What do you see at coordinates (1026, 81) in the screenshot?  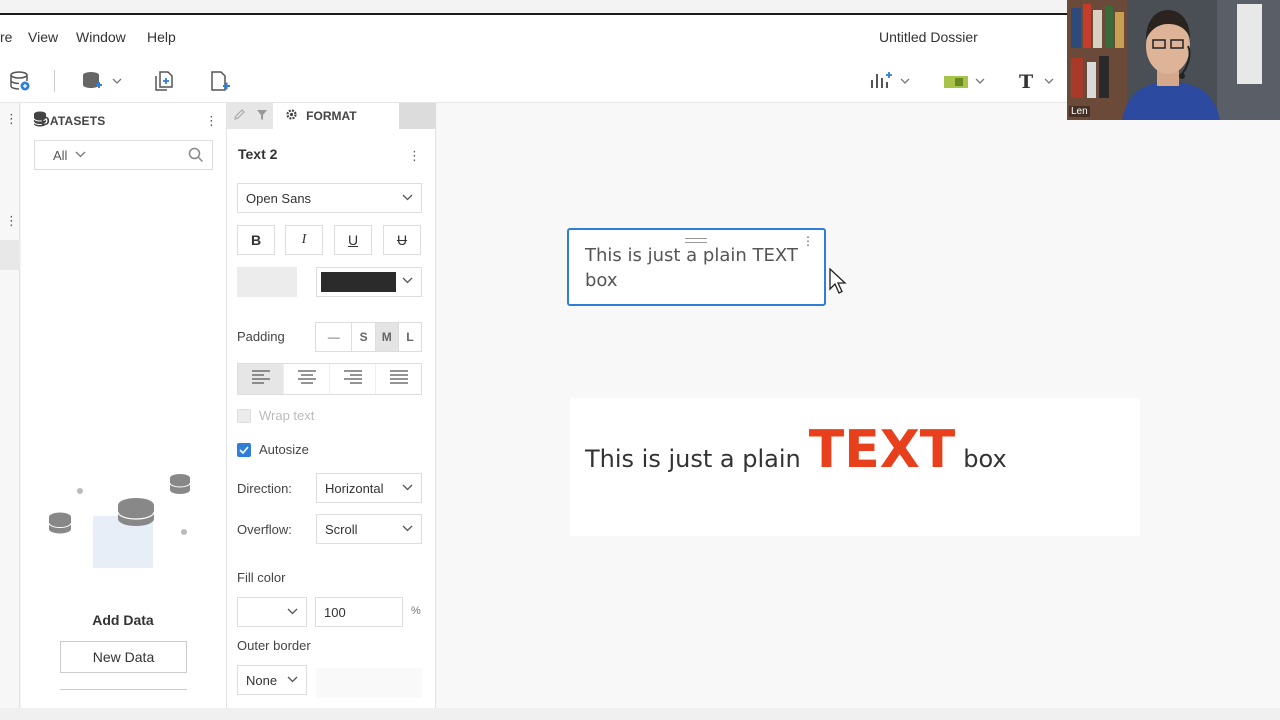 I see `svg-text: T` at bounding box center [1026, 81].